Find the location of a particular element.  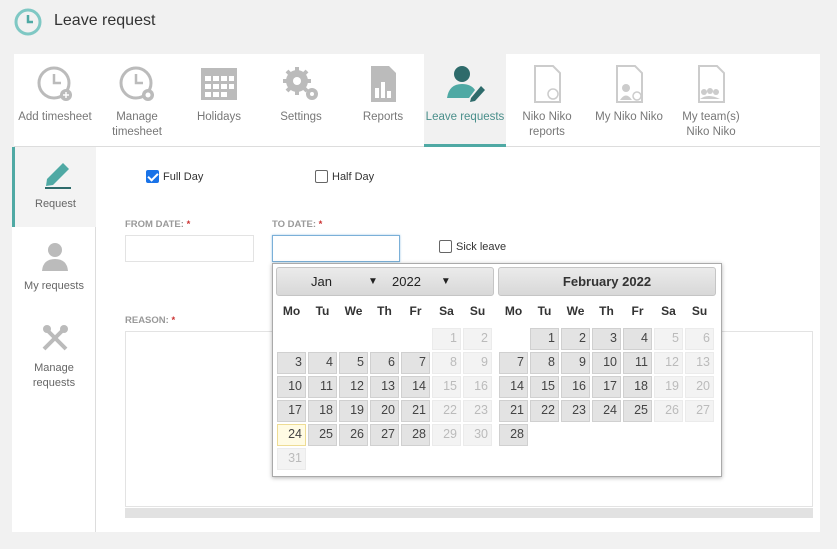

day-cell: 15 is located at coordinates (544, 387).